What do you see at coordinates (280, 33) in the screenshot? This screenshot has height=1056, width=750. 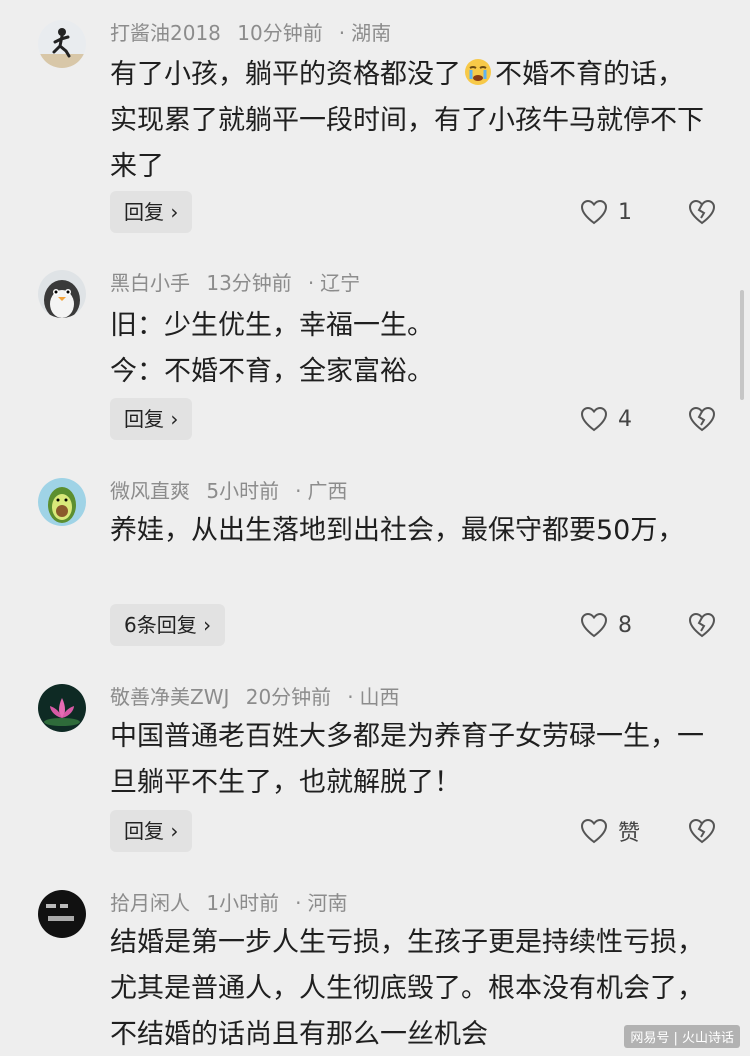 I see `timestamp: 10分钟前` at bounding box center [280, 33].